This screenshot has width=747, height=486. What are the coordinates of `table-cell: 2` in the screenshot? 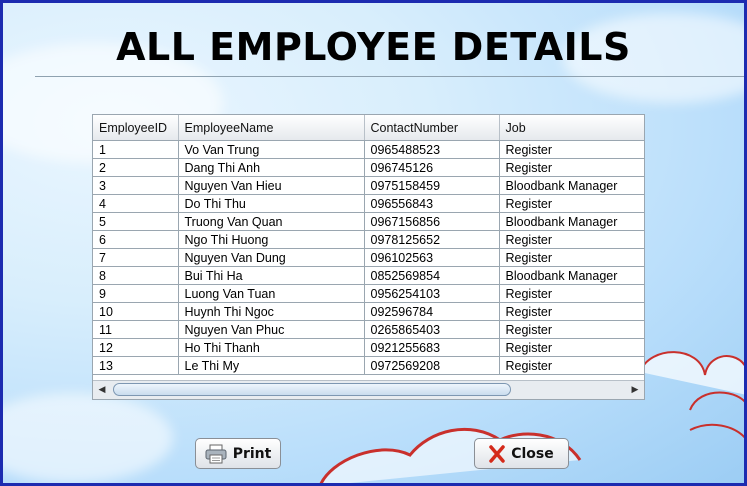 It's located at (136, 167).